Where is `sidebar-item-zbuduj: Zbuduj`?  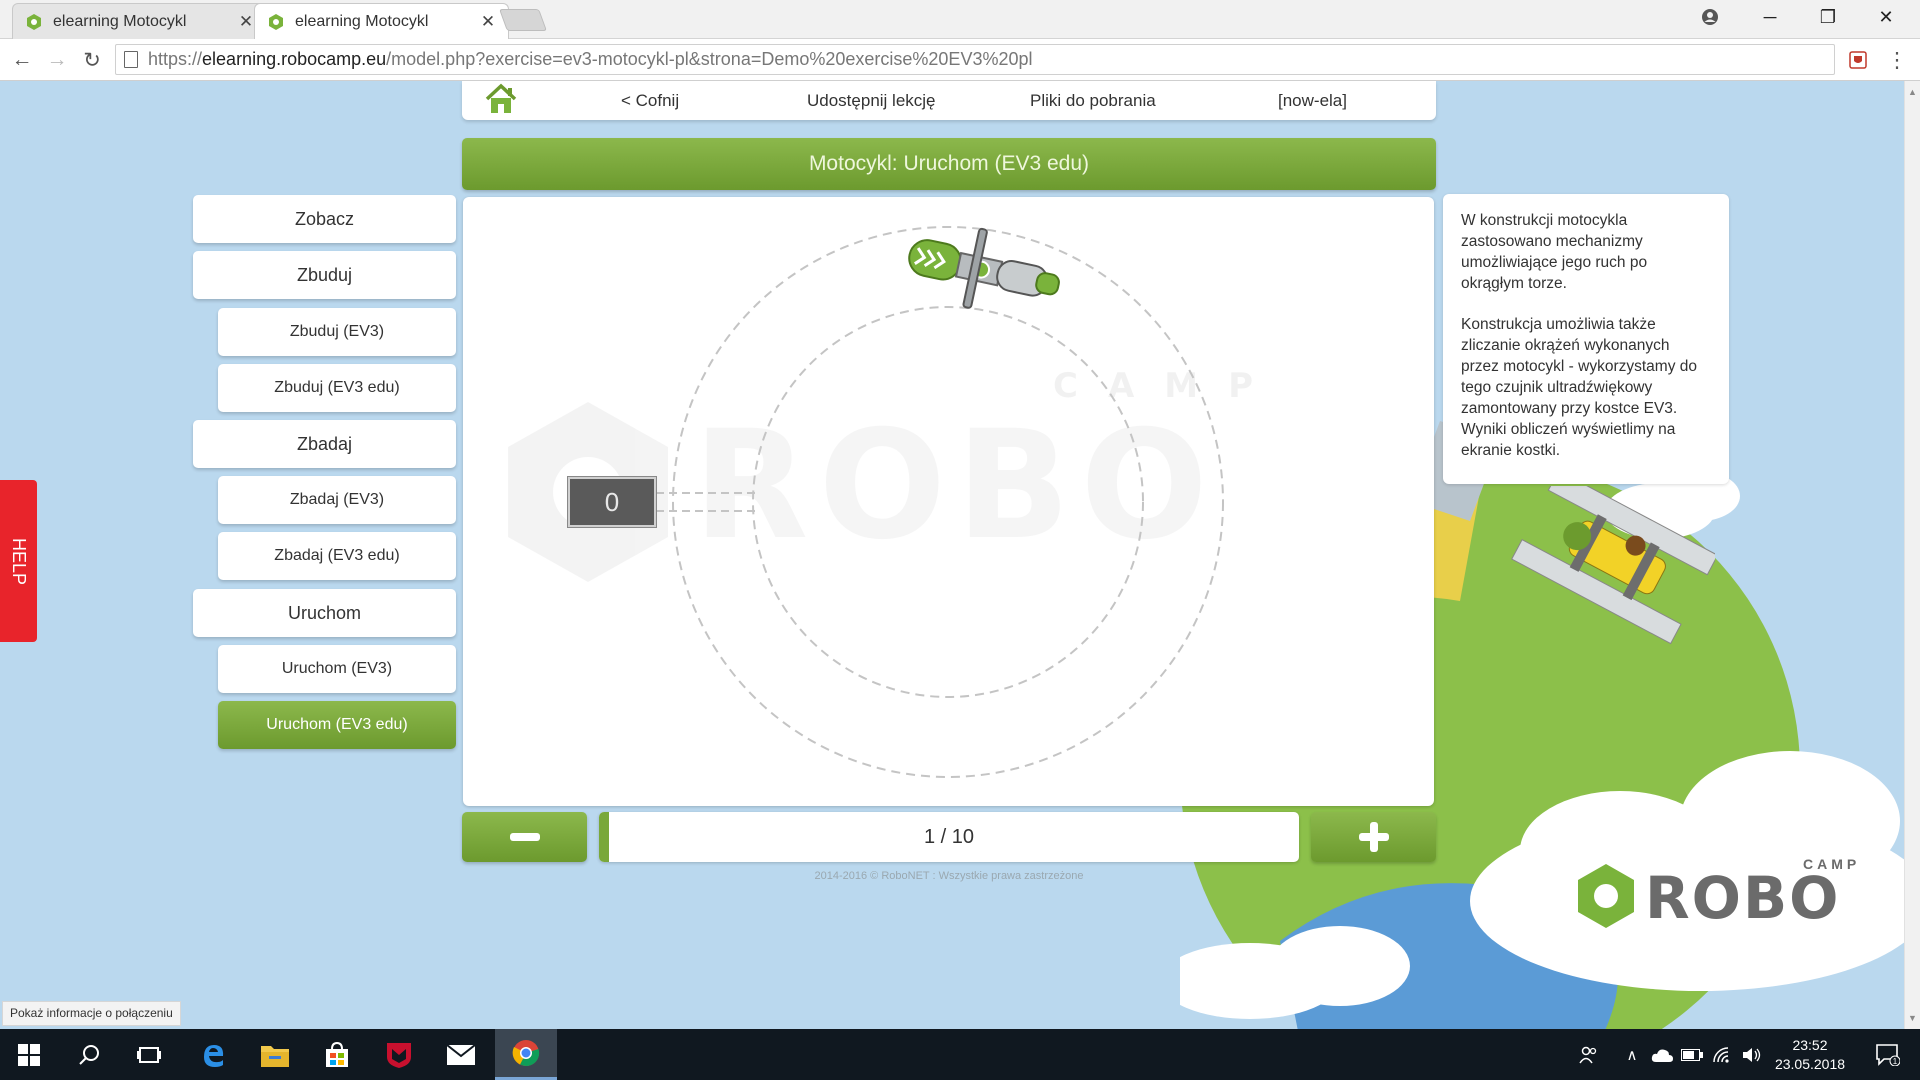
sidebar-item-zbuduj: Zbuduj is located at coordinates (324, 275).